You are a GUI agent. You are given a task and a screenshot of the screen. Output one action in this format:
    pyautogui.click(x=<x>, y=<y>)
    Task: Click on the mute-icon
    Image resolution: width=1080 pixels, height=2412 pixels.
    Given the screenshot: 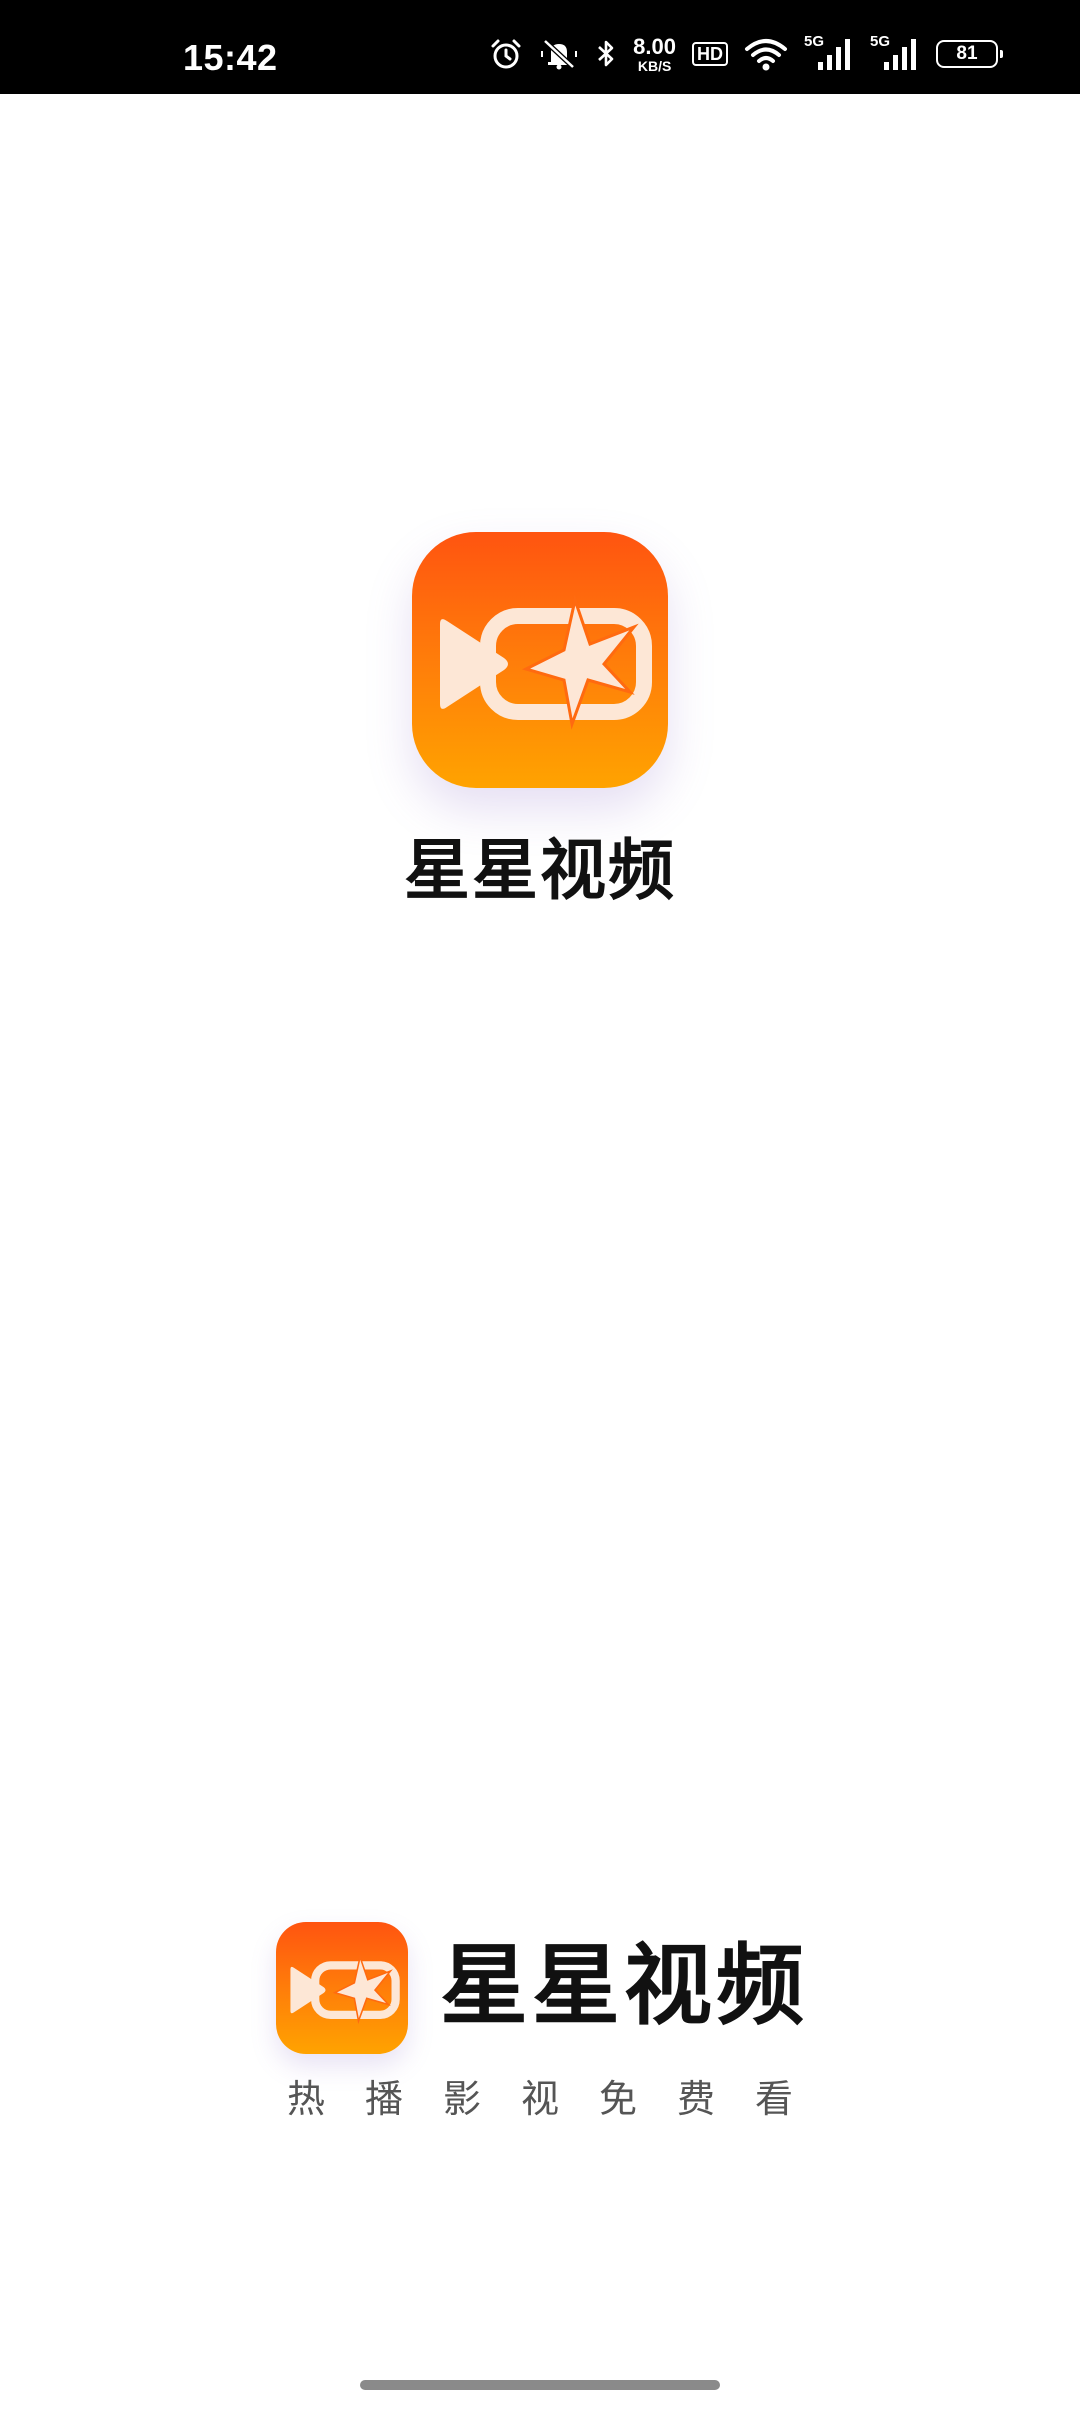 What is the action you would take?
    pyautogui.click(x=559, y=54)
    